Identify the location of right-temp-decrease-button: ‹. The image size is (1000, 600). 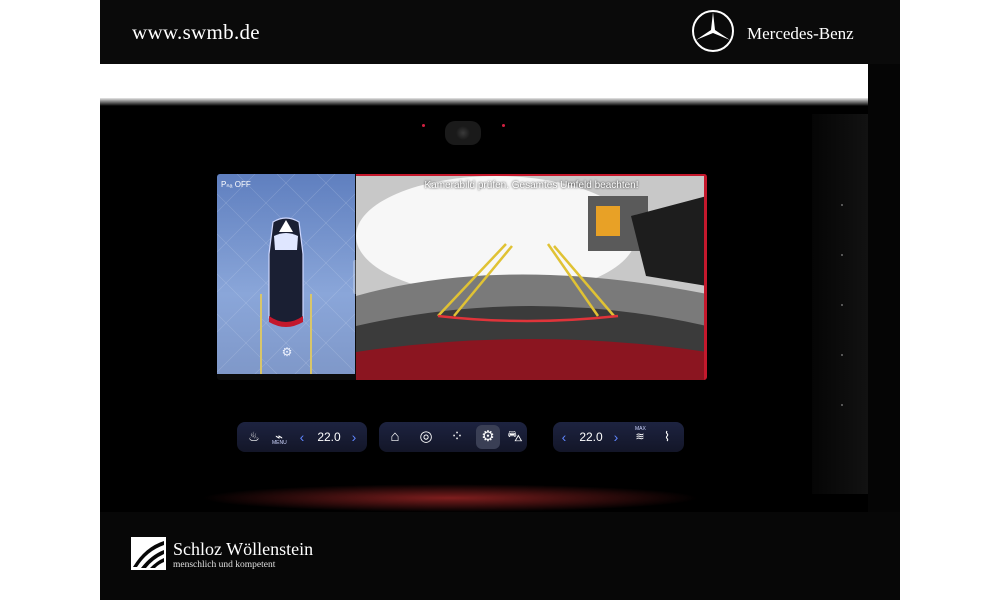
(564, 437).